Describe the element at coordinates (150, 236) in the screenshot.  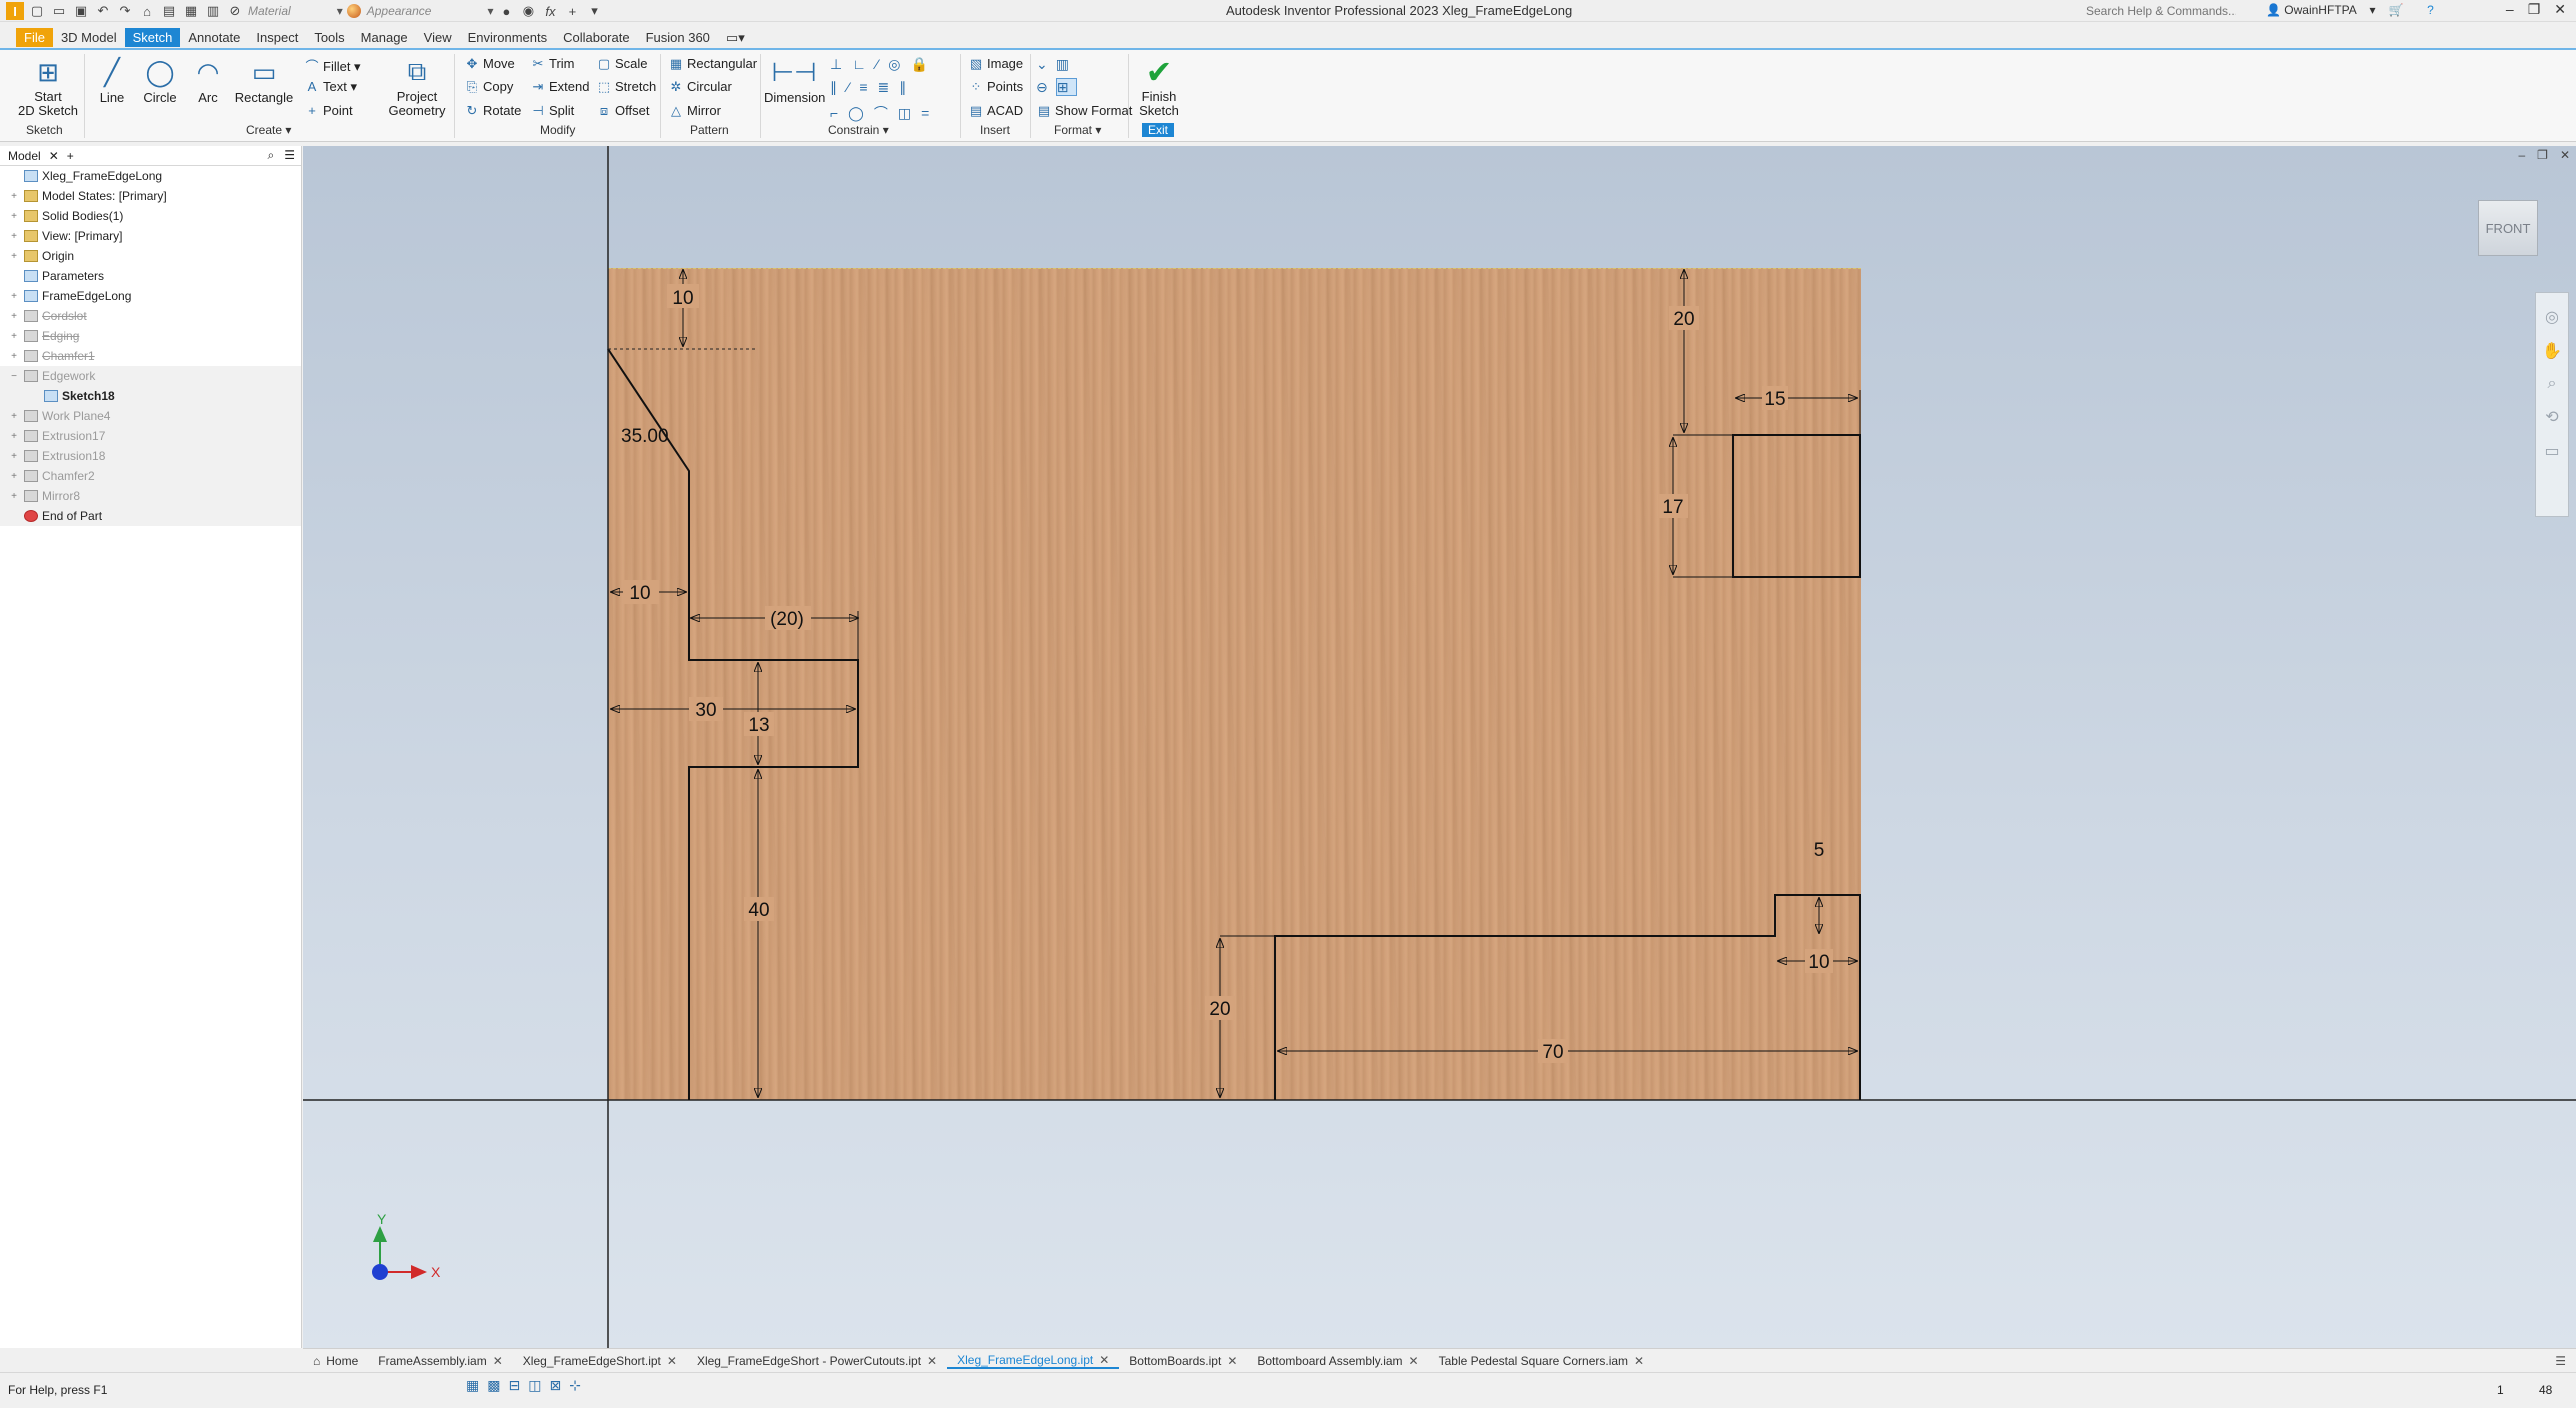
I see `tree-item: + View: [Primary]` at that location.